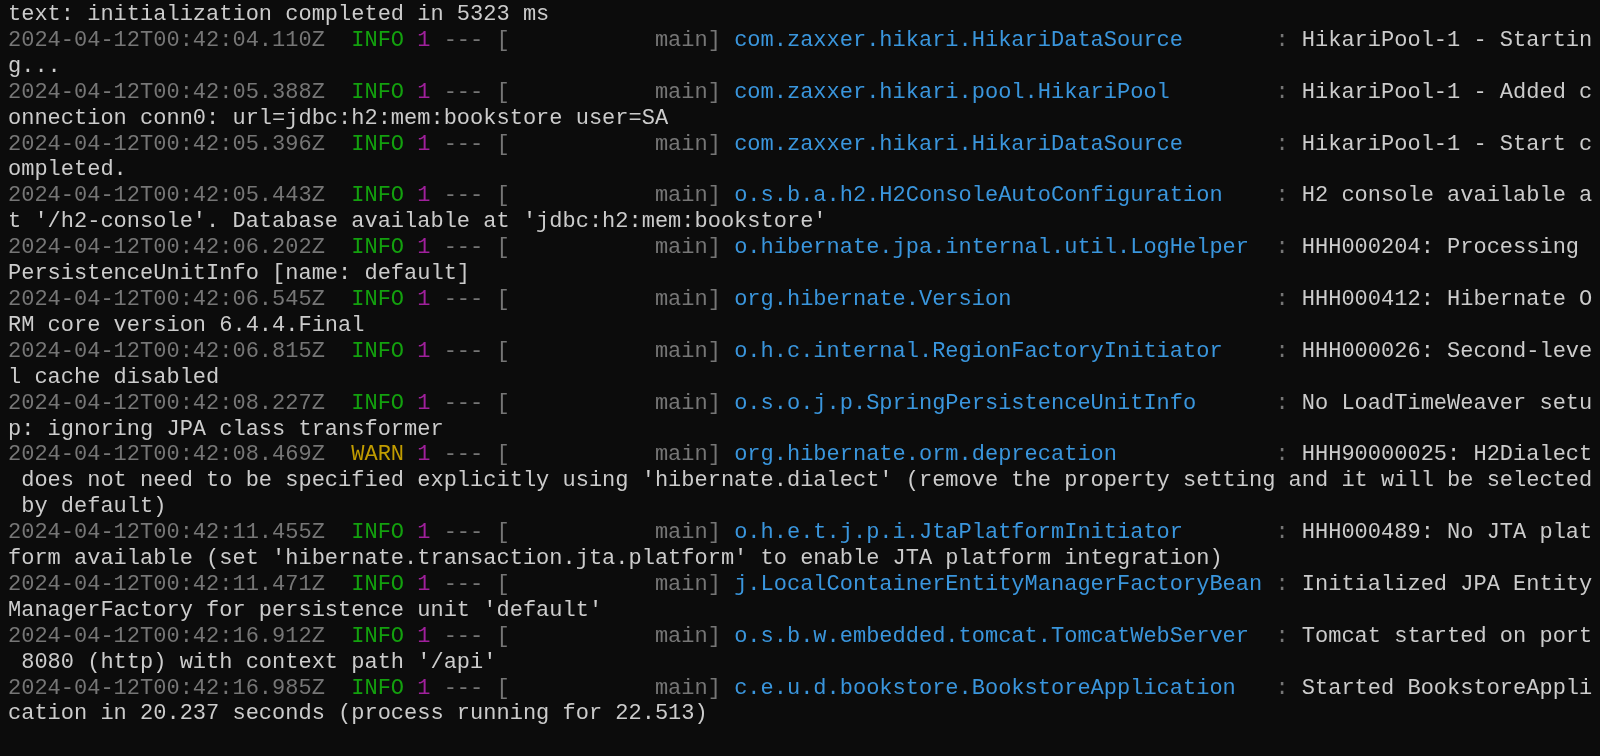 Image resolution: width=1600 pixels, height=756 pixels. Describe the element at coordinates (998, 584) in the screenshot. I see `logger-name: j.LocalContainerEntityManagerFactoryBean` at that location.